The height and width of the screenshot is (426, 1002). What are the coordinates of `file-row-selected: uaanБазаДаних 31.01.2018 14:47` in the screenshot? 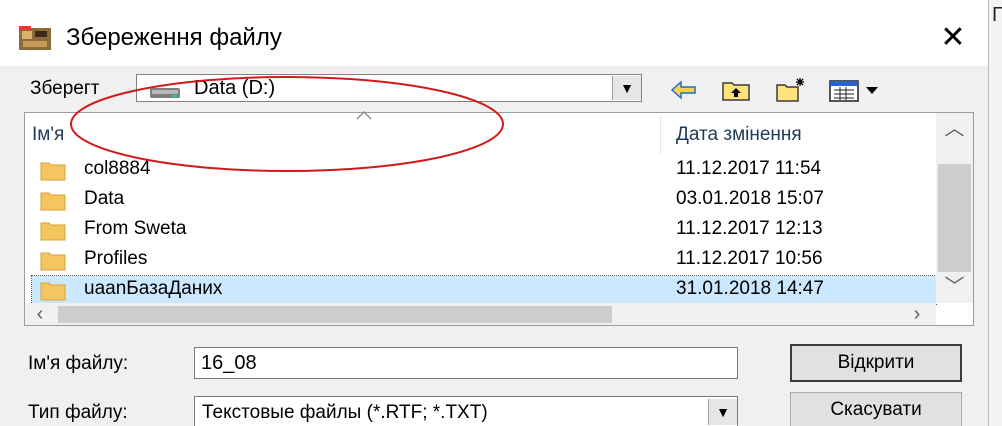 It's located at (484, 290).